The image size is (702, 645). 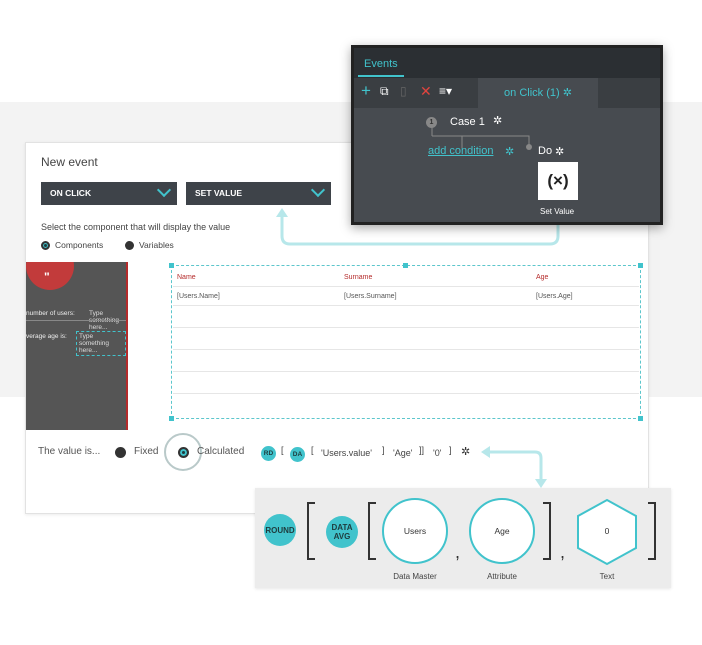 I want to click on users-node-label: Users, so click(x=415, y=531).